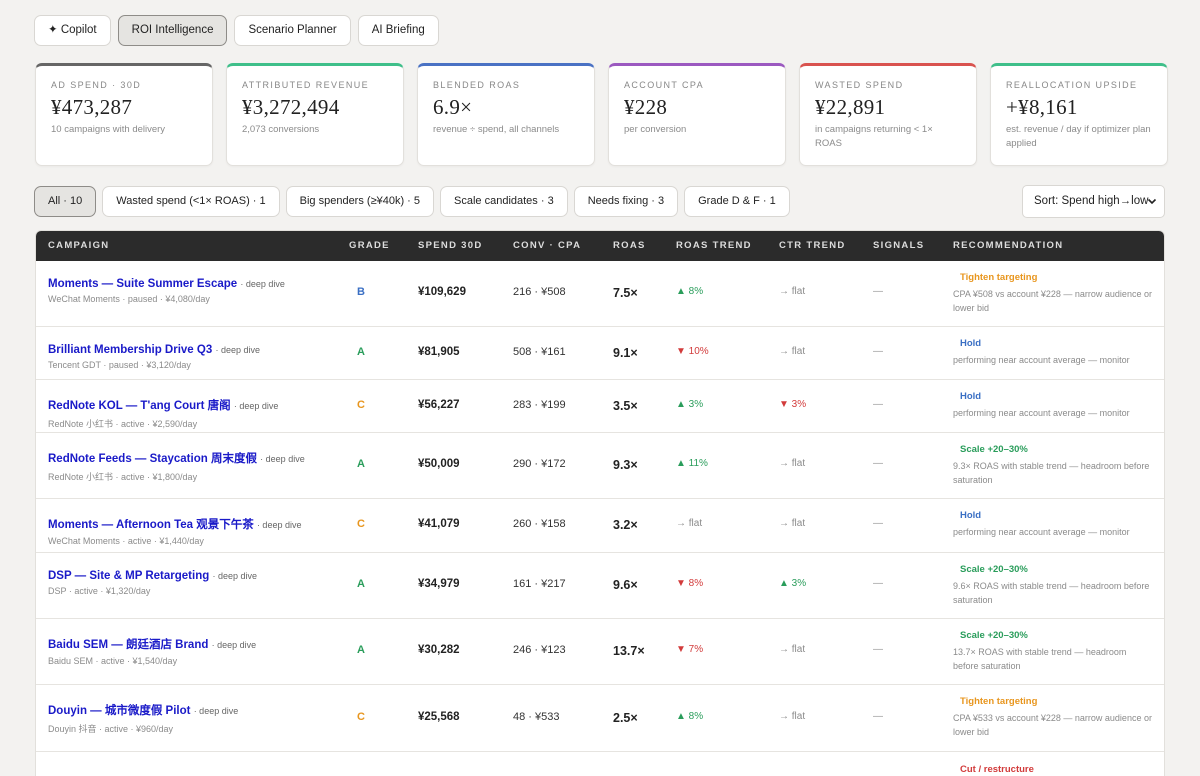  Describe the element at coordinates (172, 30) in the screenshot. I see `tab-roi-intelligence: ROI Intelligence` at that location.